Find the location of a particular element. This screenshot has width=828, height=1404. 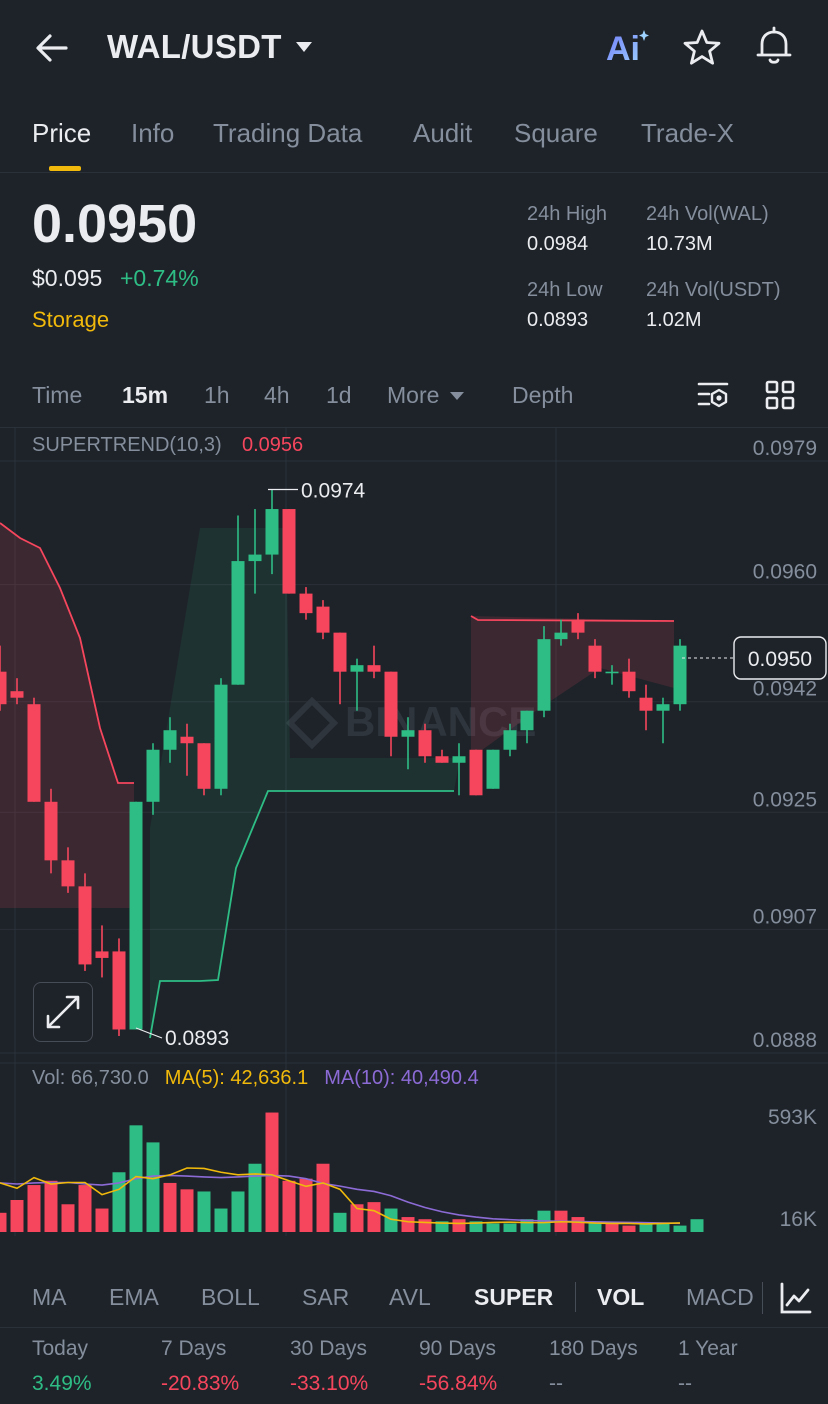

ai-assistant-button: Ai is located at coordinates (628, 47).